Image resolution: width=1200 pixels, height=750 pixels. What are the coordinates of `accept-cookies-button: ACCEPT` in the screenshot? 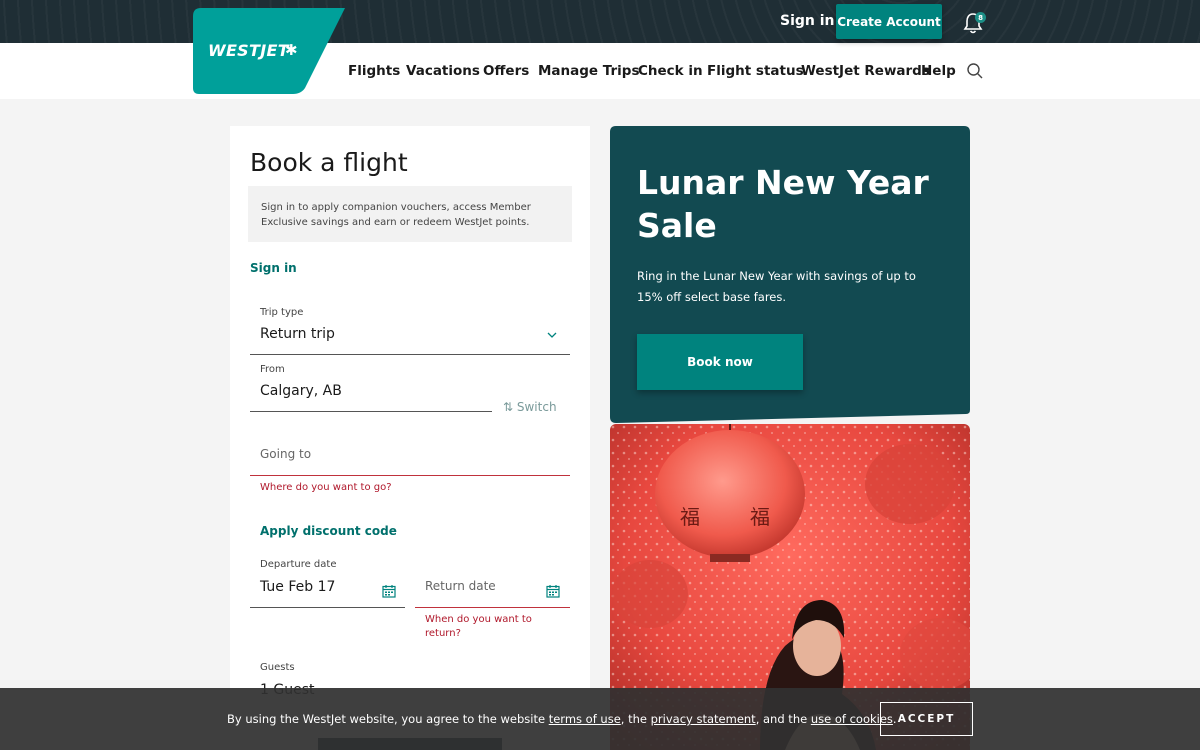 It's located at (926, 719).